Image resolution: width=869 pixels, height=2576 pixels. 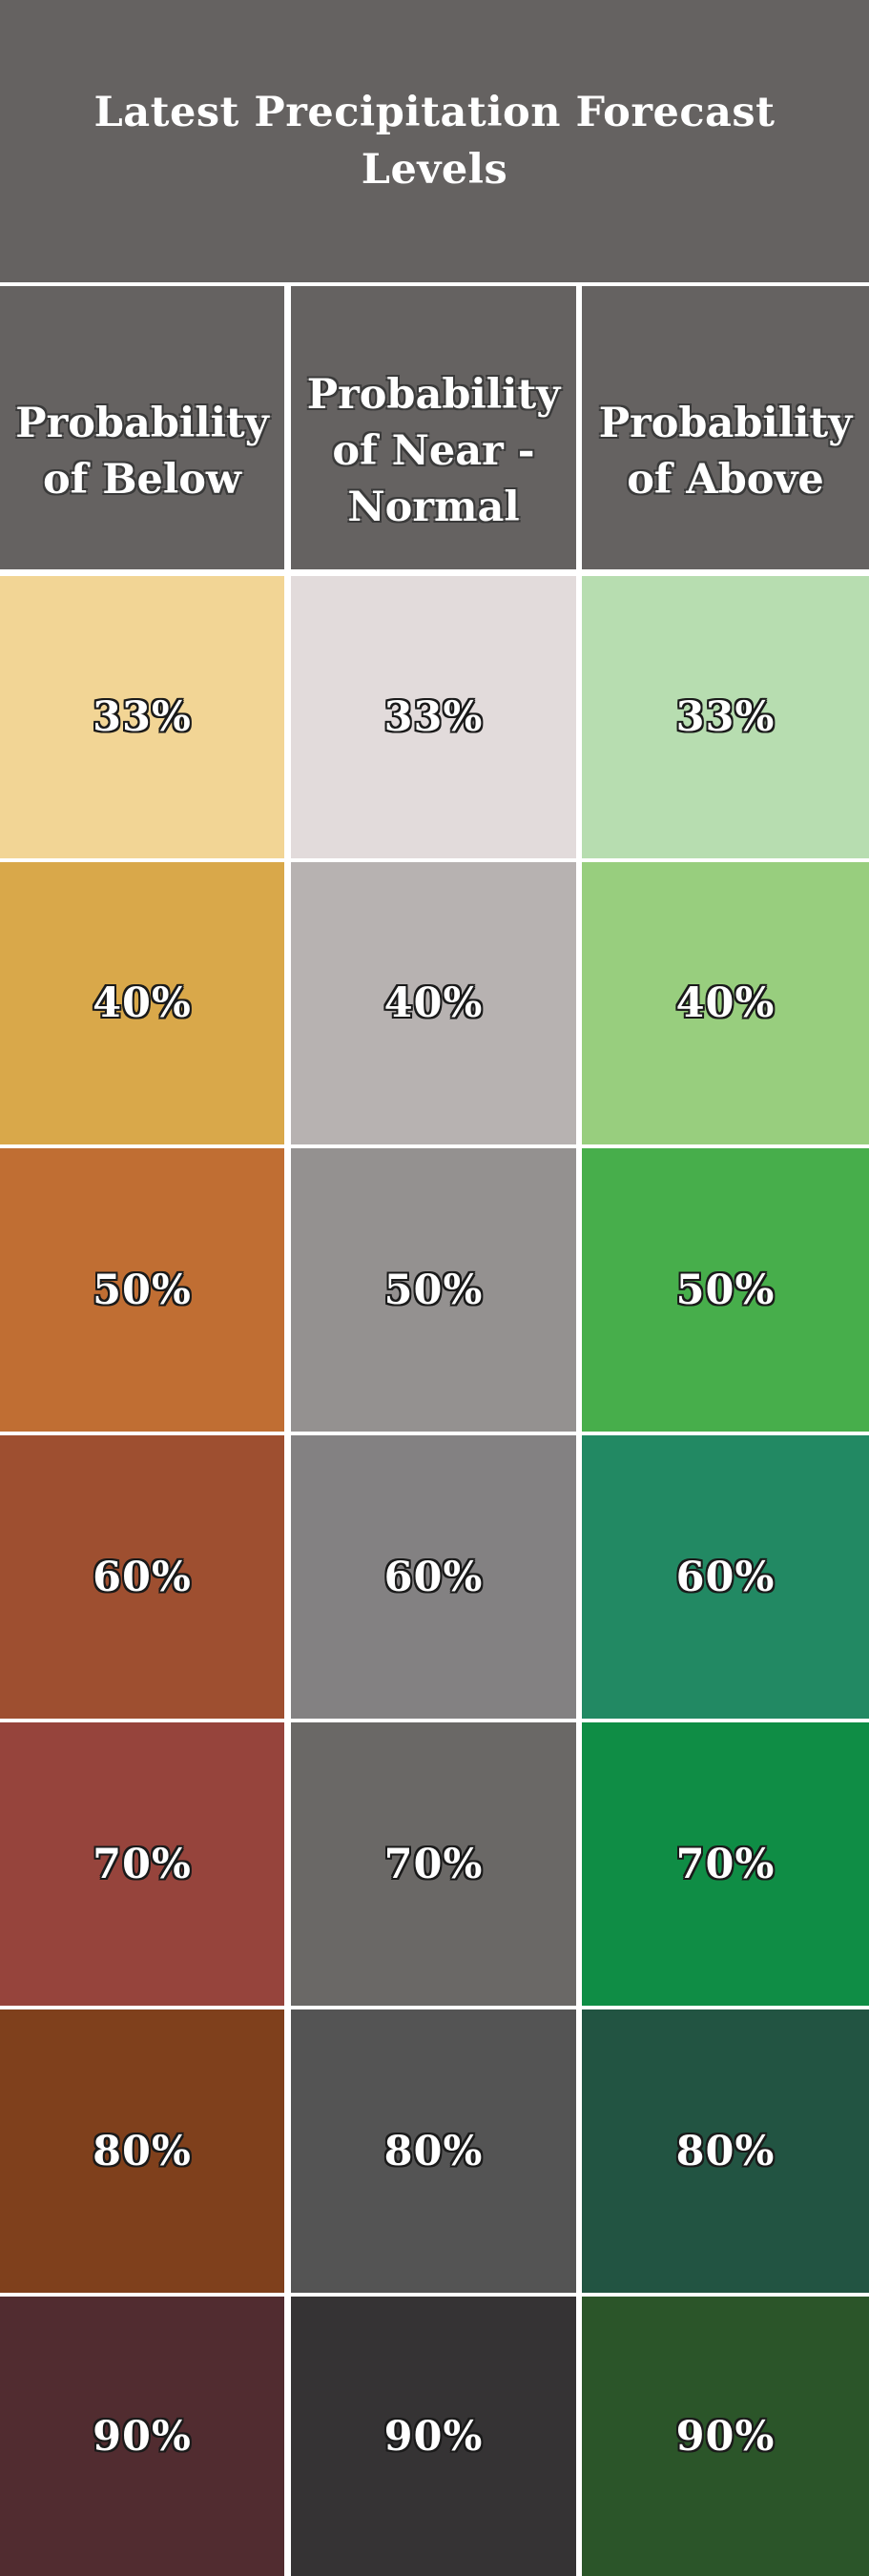 I want to click on column-header-label: Probability of Below, so click(x=142, y=451).